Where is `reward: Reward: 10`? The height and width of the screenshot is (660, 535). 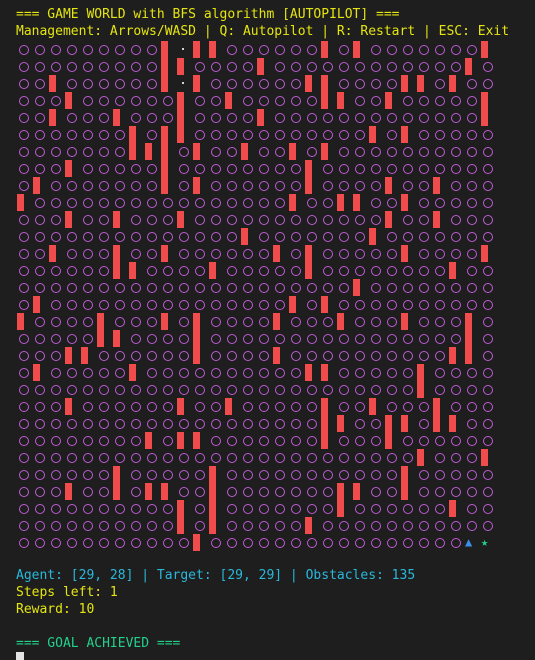 reward: Reward: 10 is located at coordinates (55, 609).